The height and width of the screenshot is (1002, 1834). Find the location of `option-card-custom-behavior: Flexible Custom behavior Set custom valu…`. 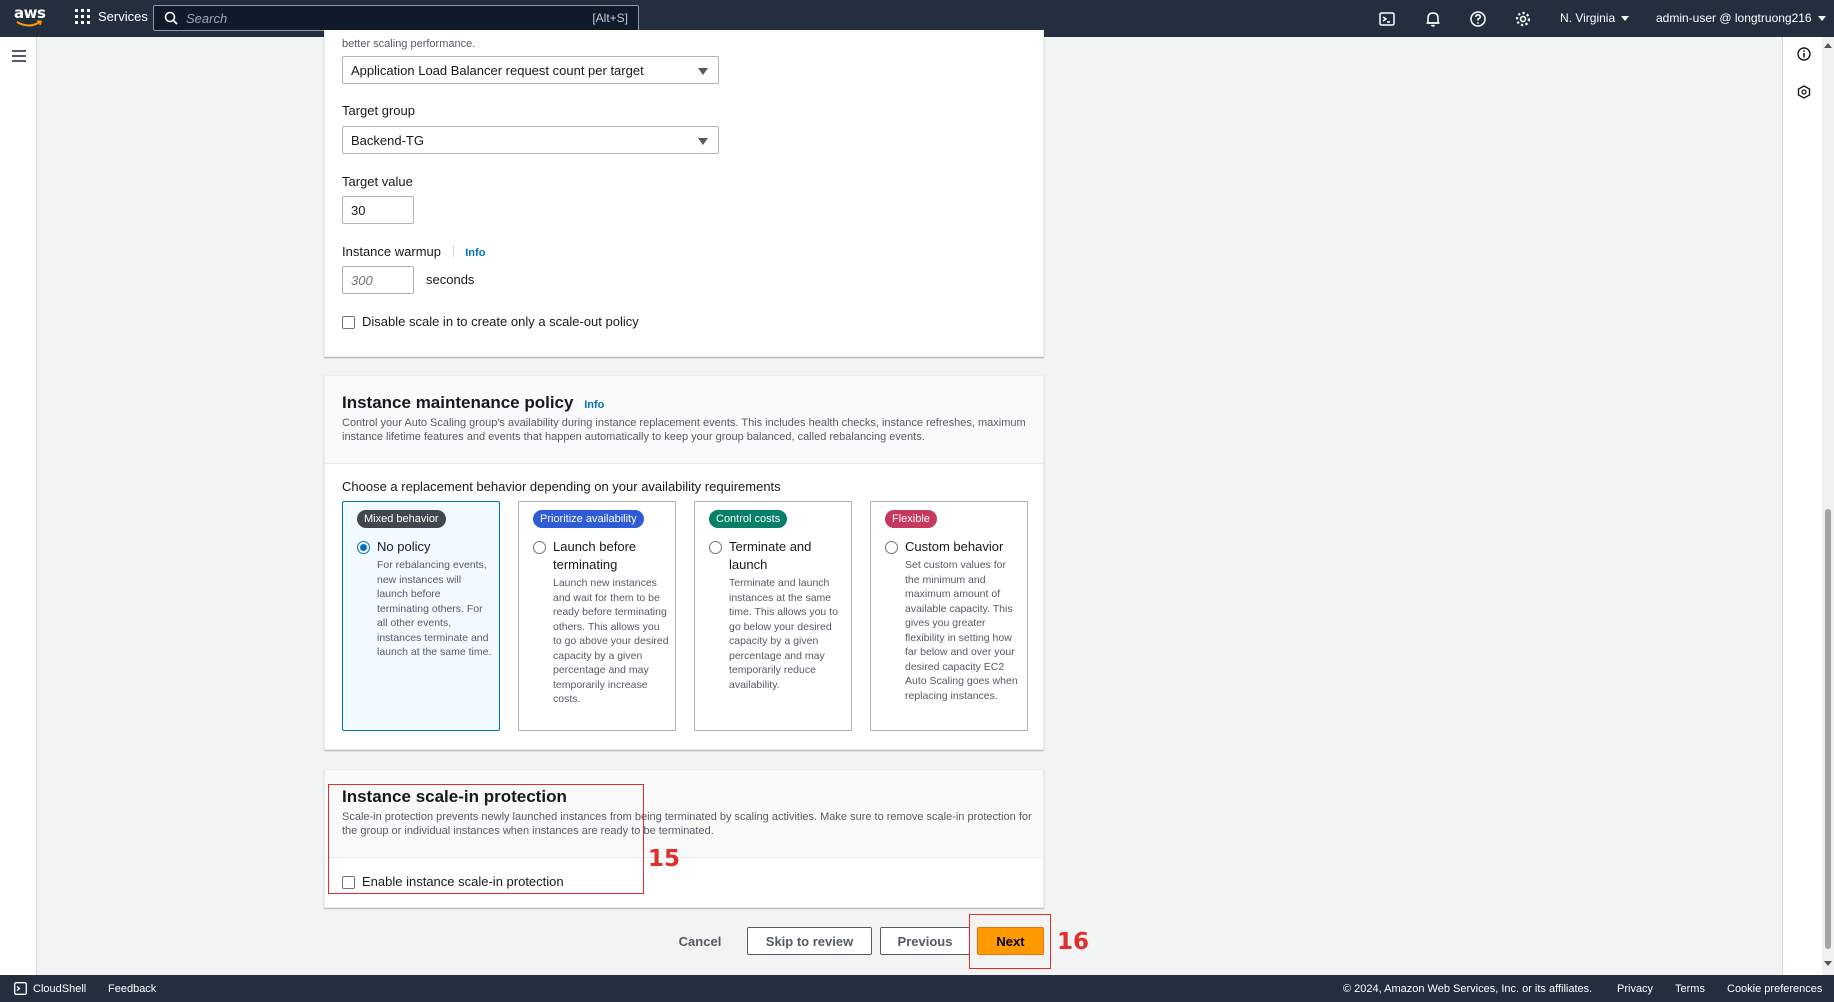

option-card-custom-behavior: Flexible Custom behavior Set custom valu… is located at coordinates (949, 616).